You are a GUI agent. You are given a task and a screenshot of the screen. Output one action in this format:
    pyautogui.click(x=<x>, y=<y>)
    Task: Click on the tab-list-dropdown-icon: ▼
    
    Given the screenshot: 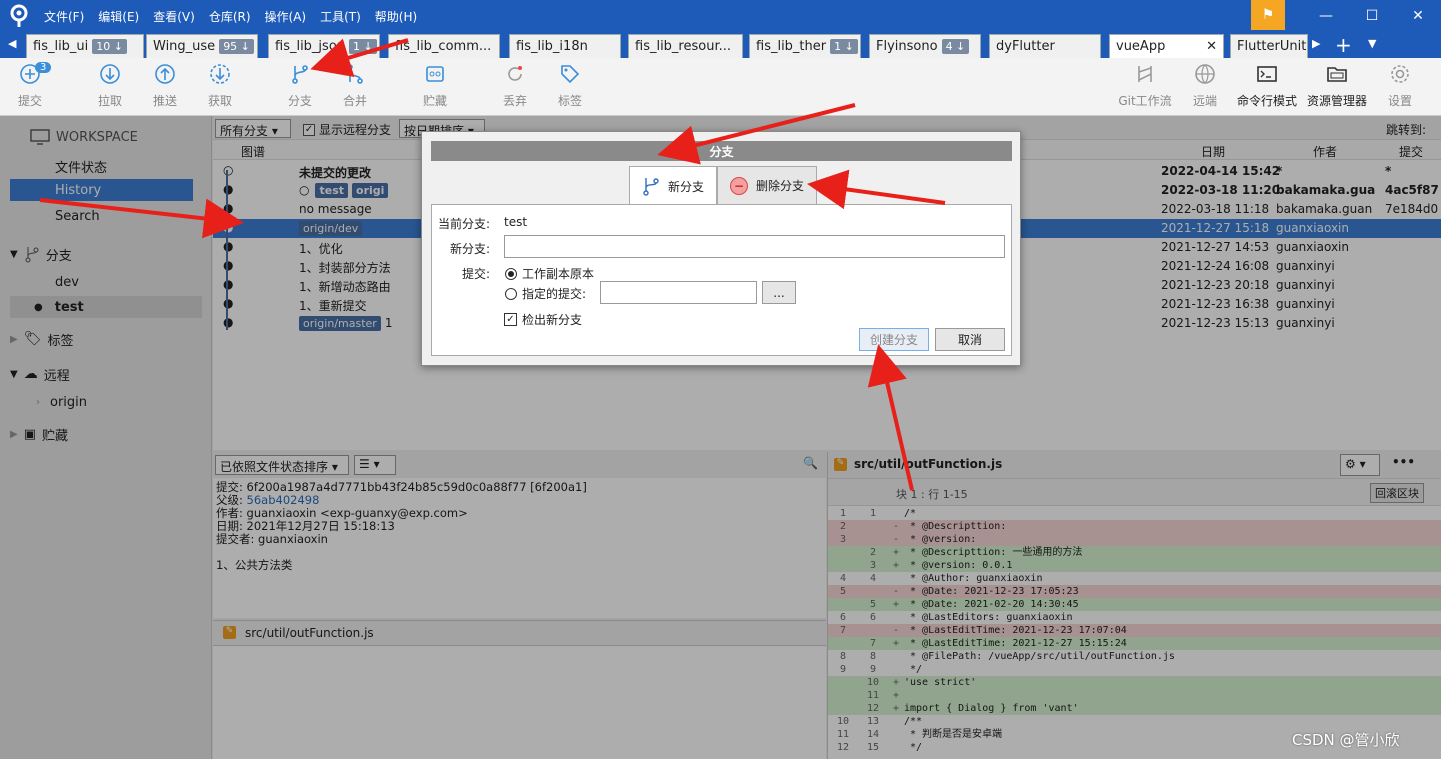 What is the action you would take?
    pyautogui.click(x=1372, y=43)
    